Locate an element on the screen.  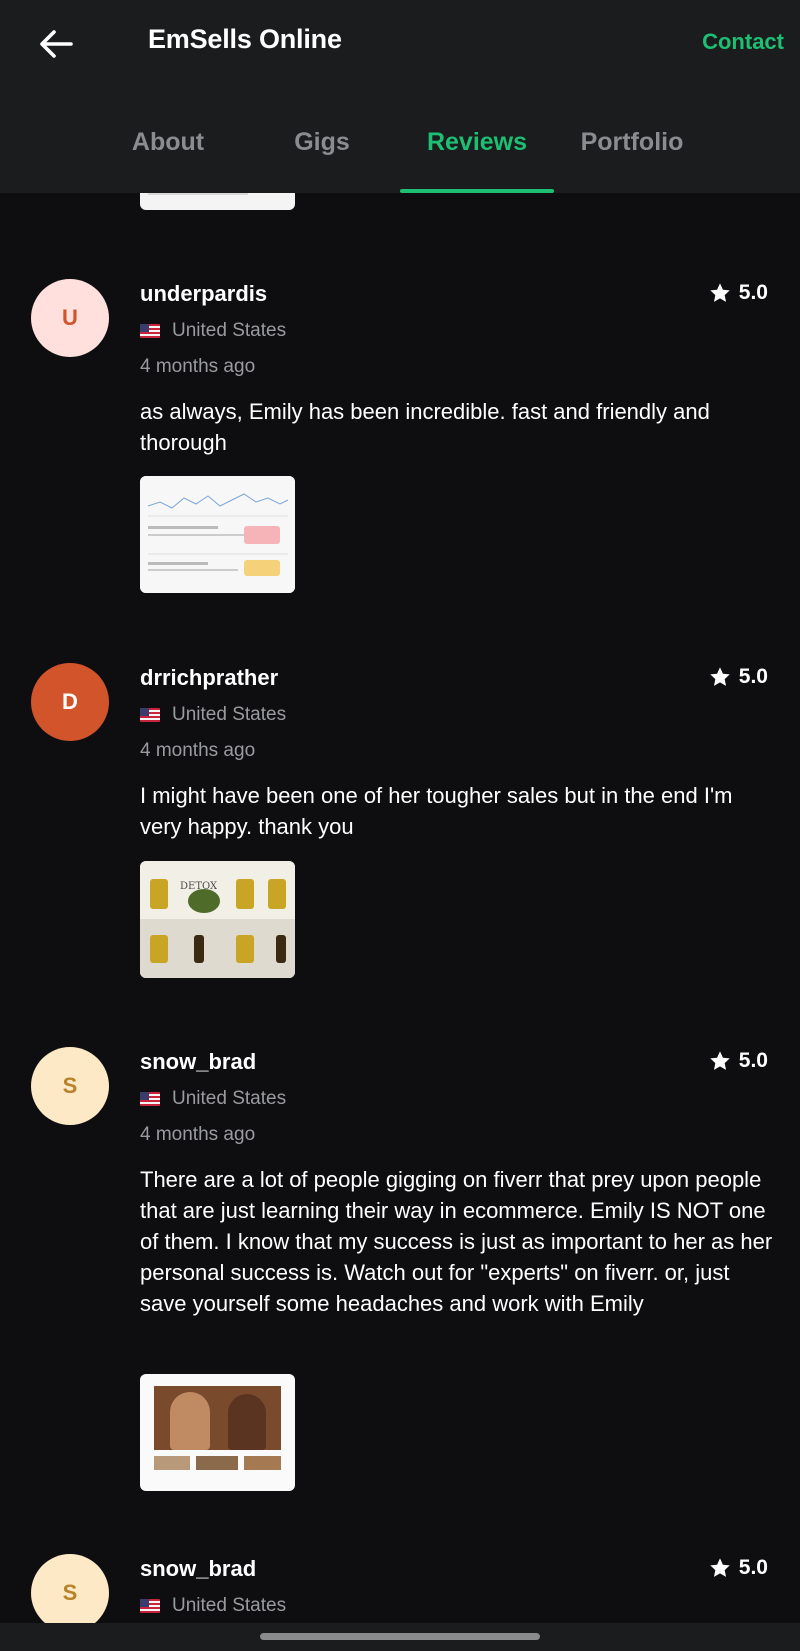
analytics-screenshot-image is located at coordinates (217, 534).